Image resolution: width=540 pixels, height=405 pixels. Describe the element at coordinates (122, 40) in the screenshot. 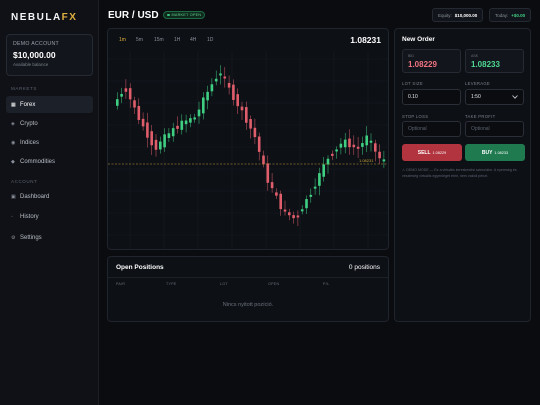

I see `timeframe-1m: 1m` at that location.